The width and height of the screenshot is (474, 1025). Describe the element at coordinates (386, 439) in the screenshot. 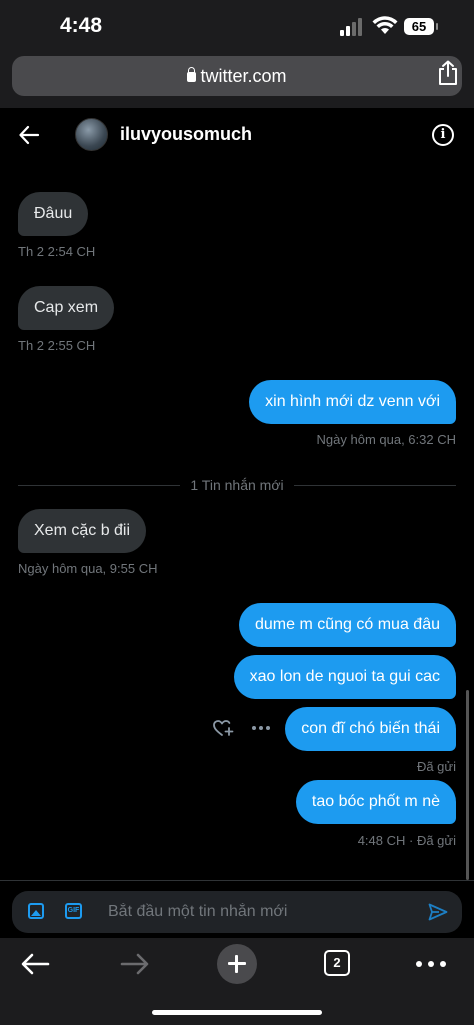

I see `message-timestamp: Ngày hôm qua, 6:32 CH` at that location.